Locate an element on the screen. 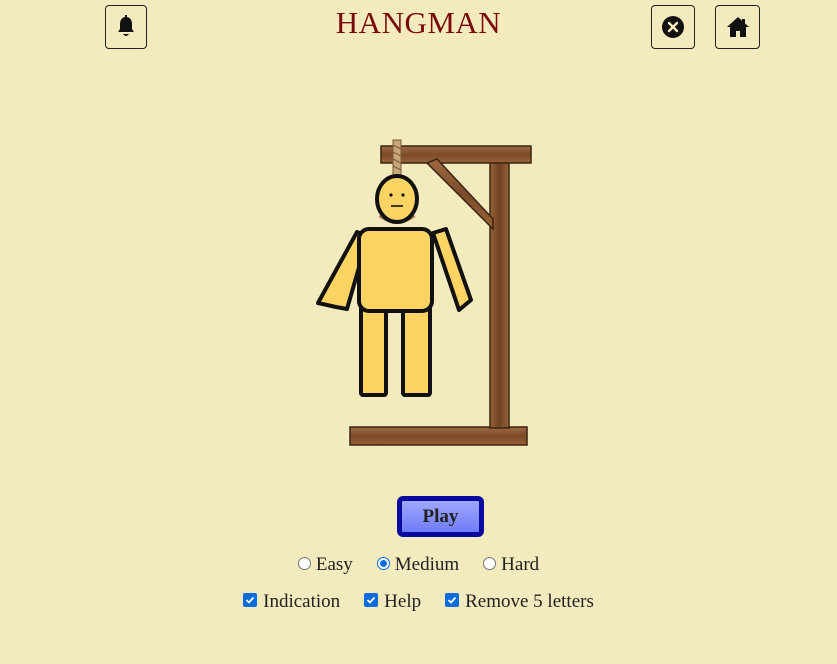  difficulty-hard: Hard is located at coordinates (511, 565).